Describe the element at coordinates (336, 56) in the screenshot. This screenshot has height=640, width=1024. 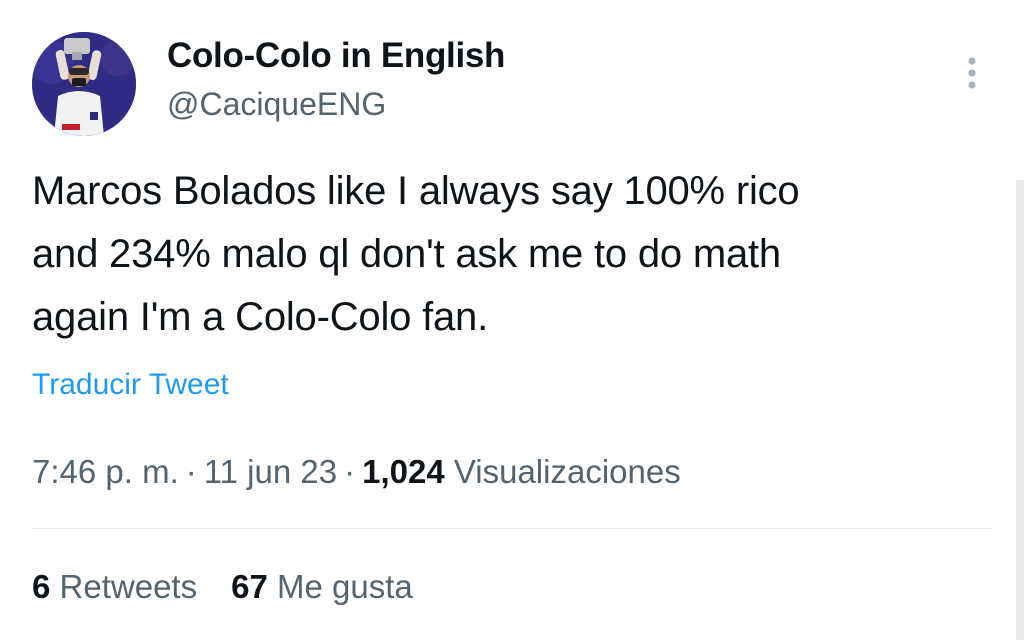
I see `display-name: Colo-Colo in English` at that location.